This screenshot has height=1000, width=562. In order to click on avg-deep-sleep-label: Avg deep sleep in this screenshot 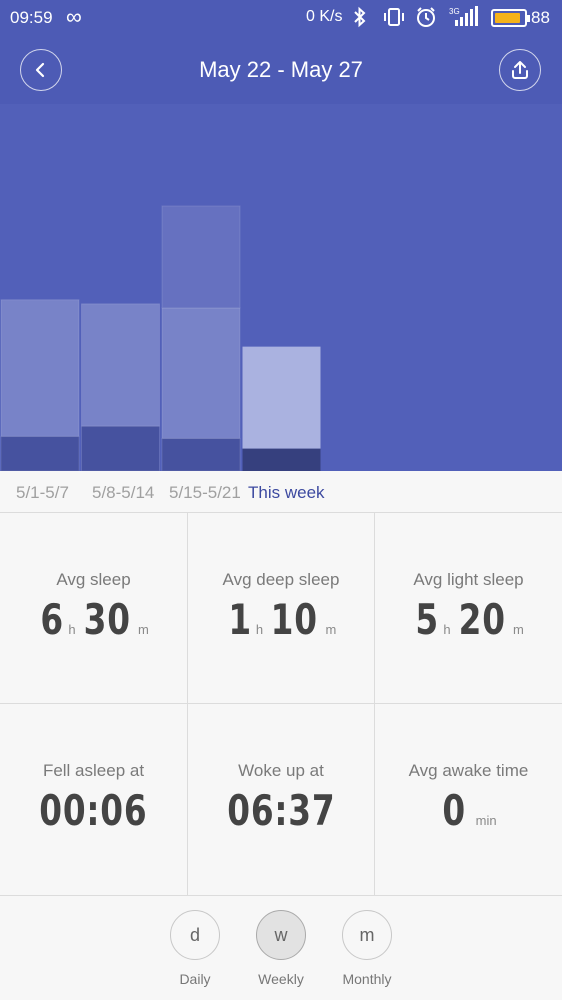, I will do `click(281, 579)`.